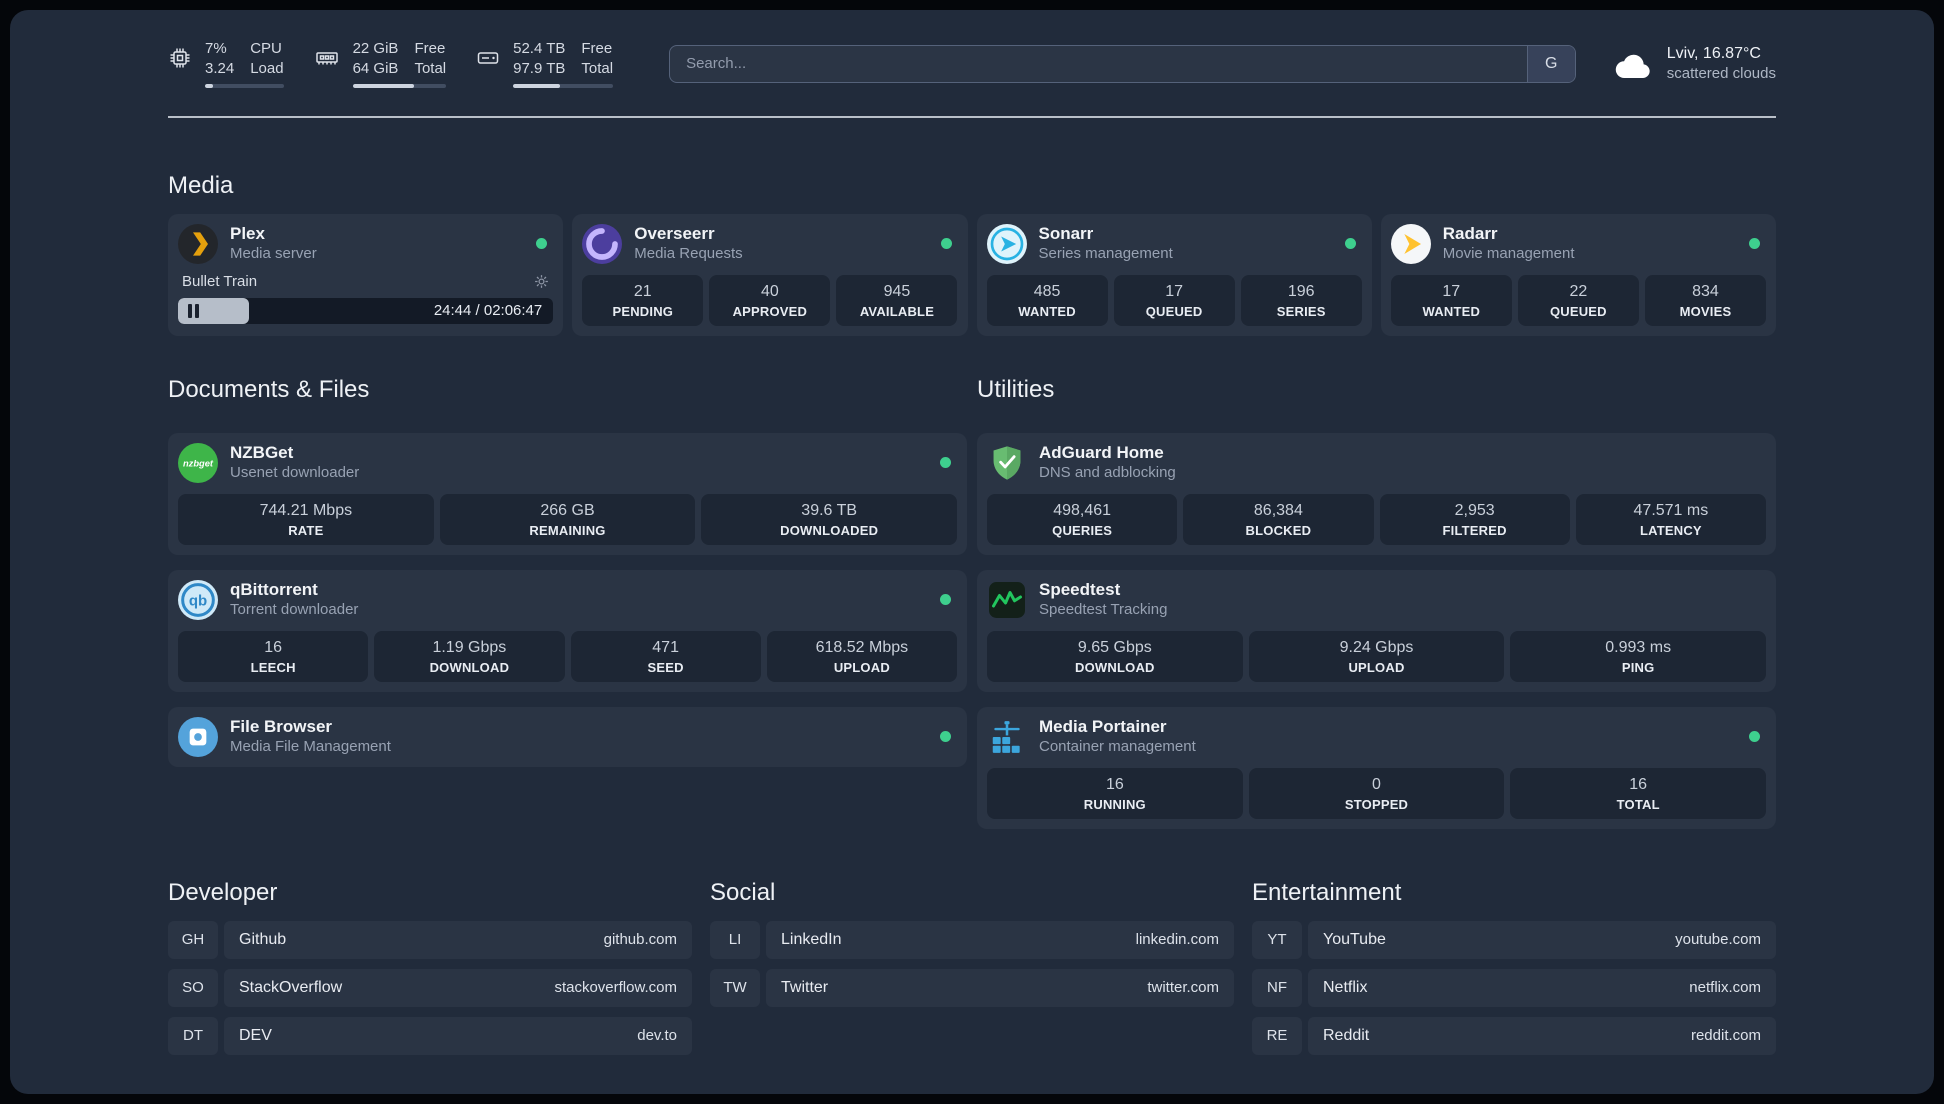 The width and height of the screenshot is (1944, 1104). What do you see at coordinates (1474, 519) in the screenshot?
I see `stat-filtered: 2,953 FILTERED` at bounding box center [1474, 519].